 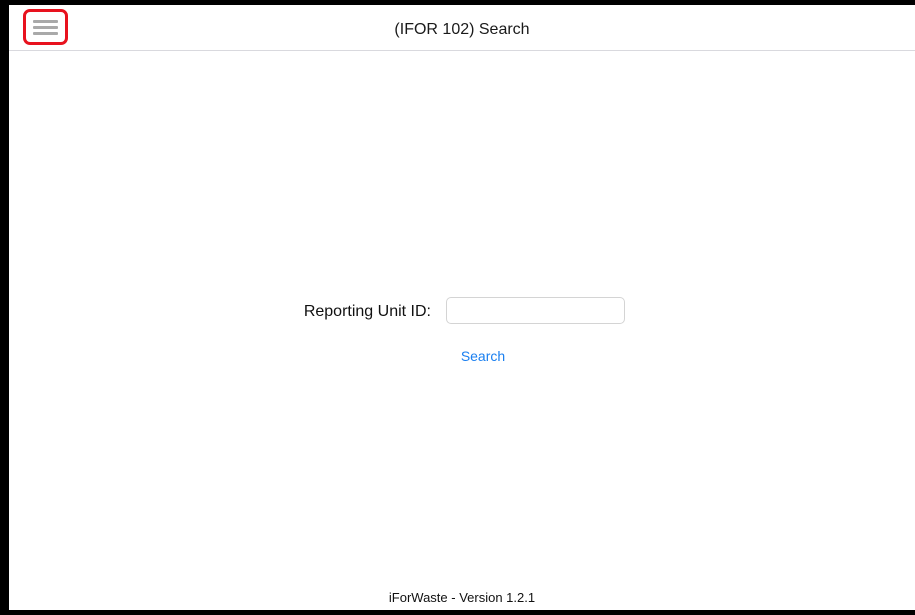 I want to click on page-title: (IFOR 102) Search, so click(x=462, y=29).